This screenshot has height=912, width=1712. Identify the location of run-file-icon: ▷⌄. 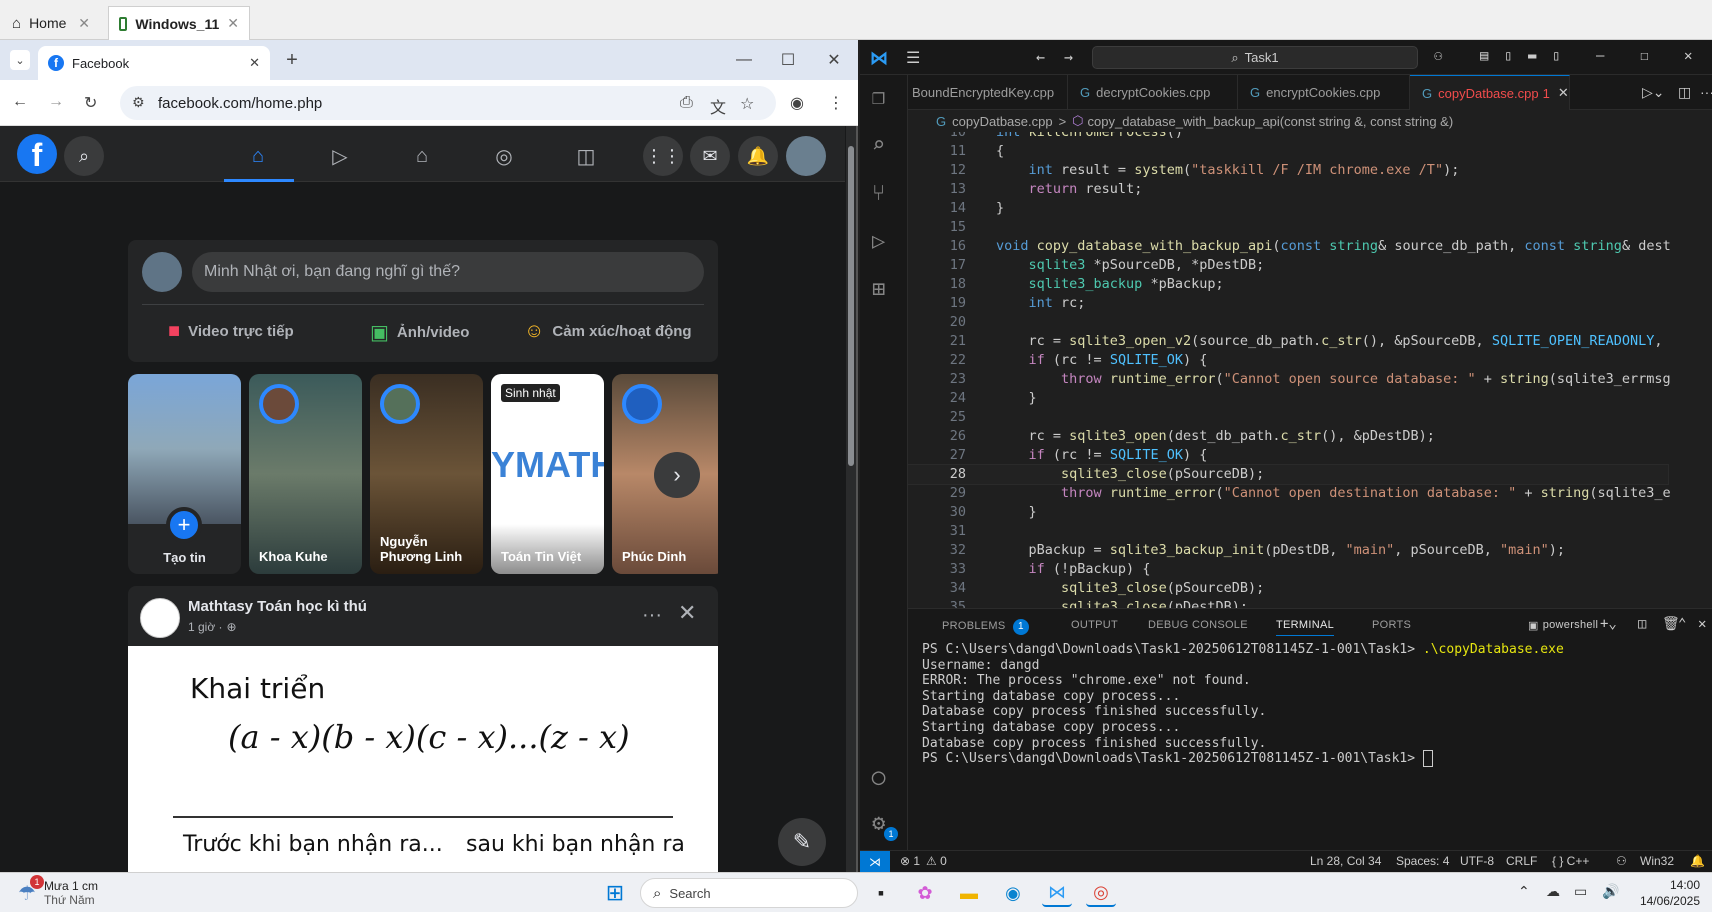
(1653, 92).